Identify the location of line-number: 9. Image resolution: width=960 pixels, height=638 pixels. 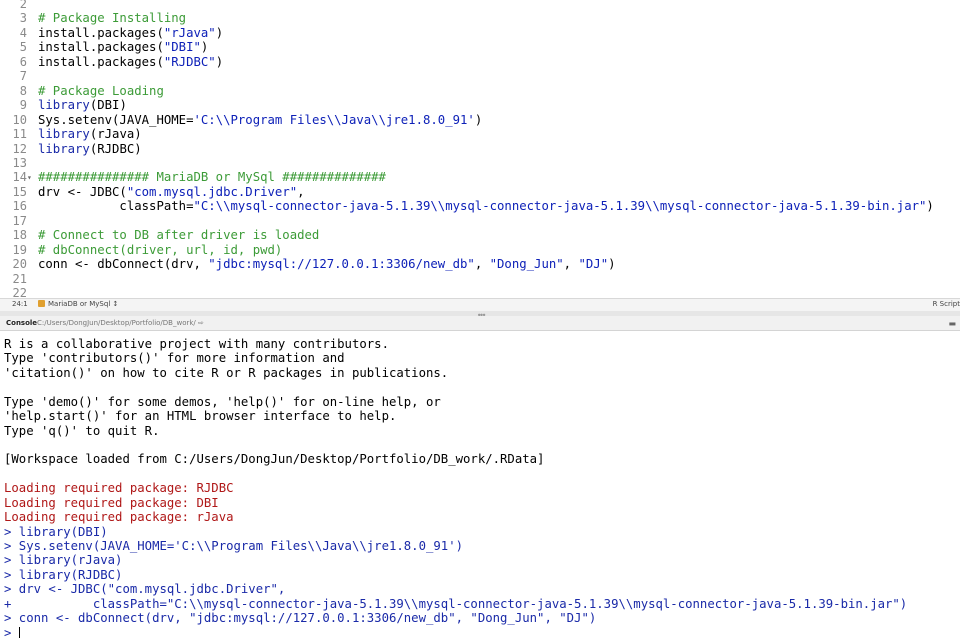
(23, 105).